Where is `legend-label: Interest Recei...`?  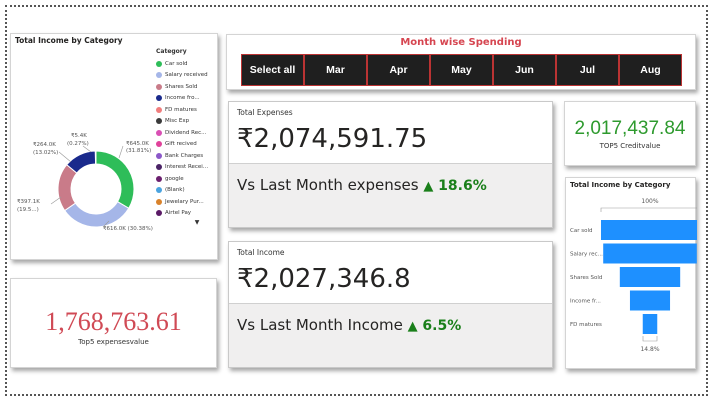
legend-label: Interest Recei... is located at coordinates (187, 167).